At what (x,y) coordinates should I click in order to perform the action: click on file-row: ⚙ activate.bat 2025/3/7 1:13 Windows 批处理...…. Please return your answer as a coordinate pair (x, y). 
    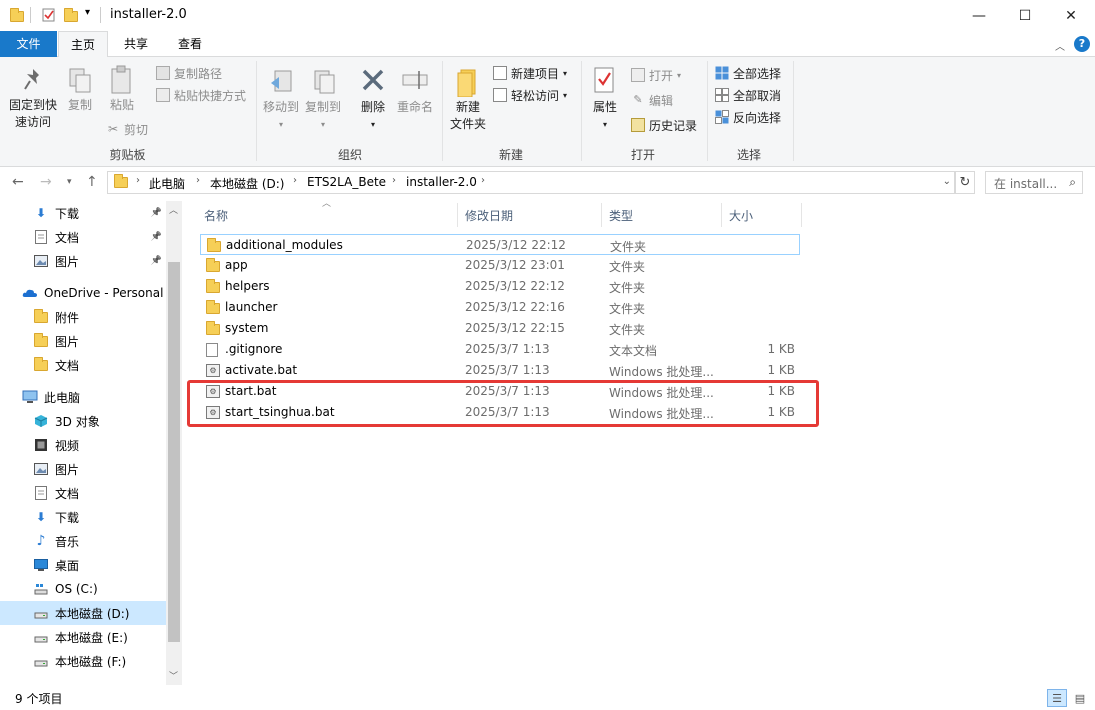
    Looking at the image, I should click on (500, 370).